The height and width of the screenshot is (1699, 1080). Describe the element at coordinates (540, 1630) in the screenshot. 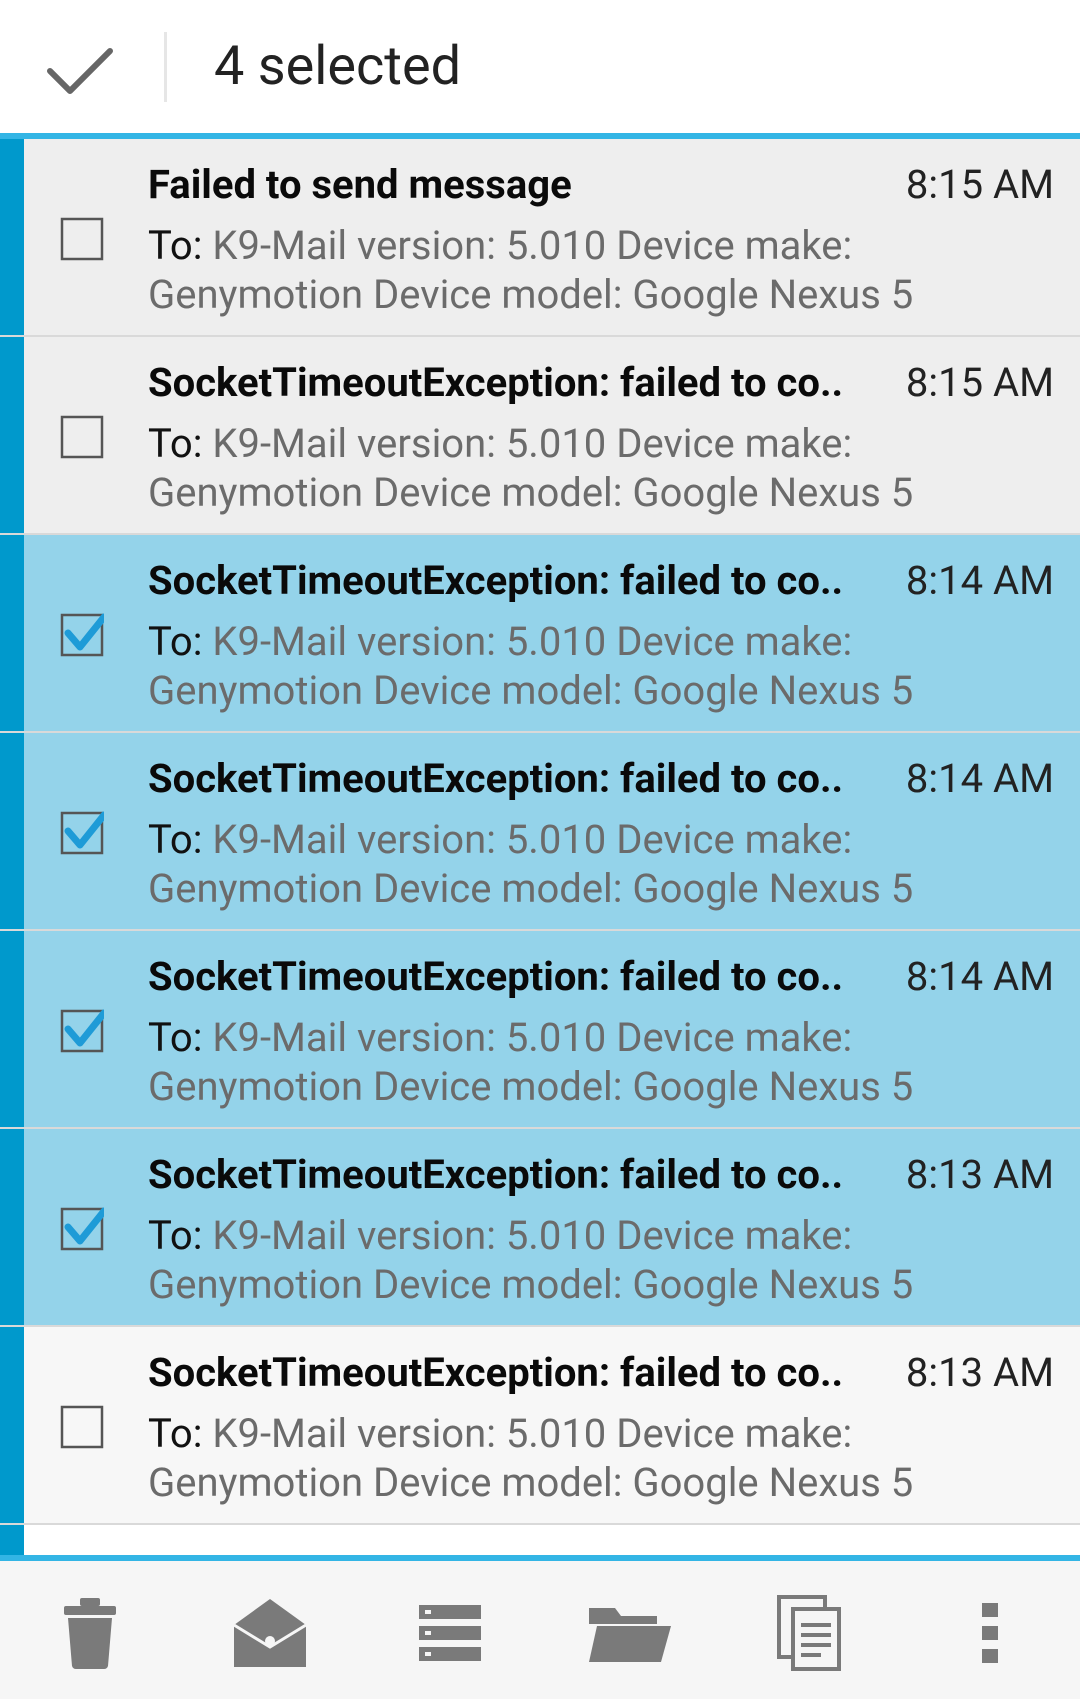

I see `bottom-action-bar` at that location.